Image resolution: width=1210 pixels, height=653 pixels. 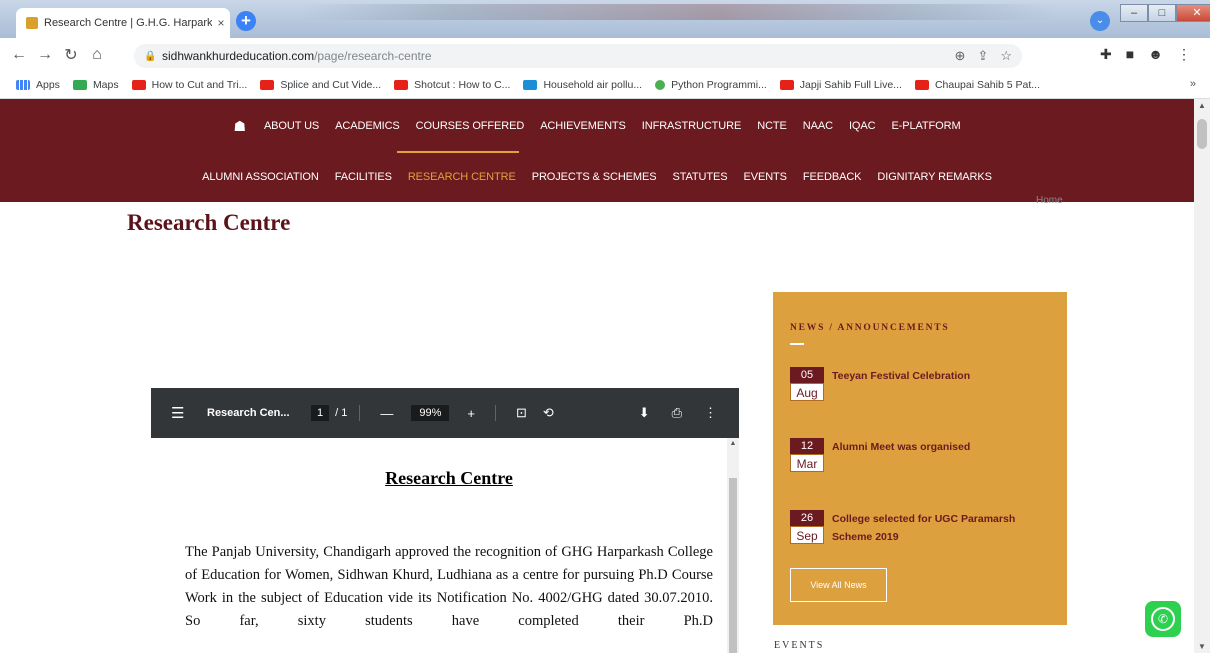 I want to click on window-controls: – □ ✕, so click(x=1165, y=13).